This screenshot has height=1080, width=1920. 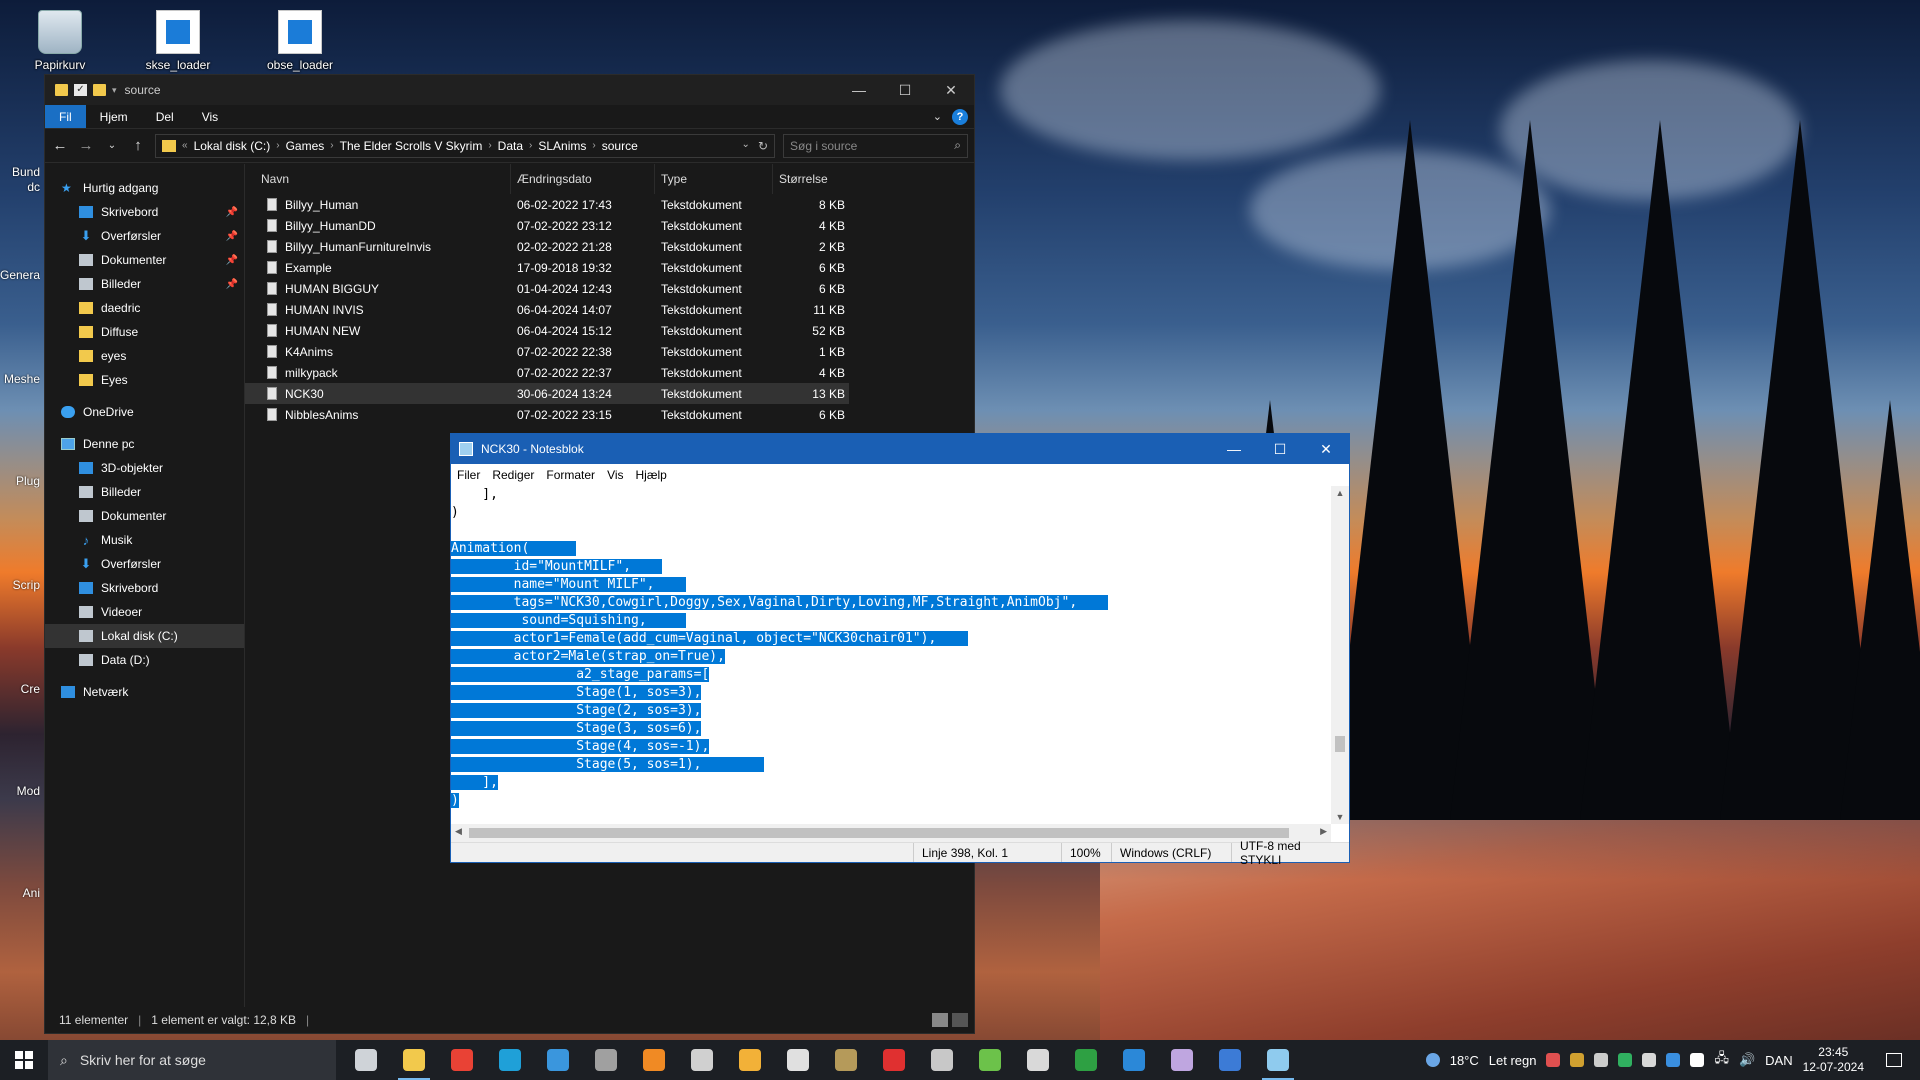 I want to click on nav-item-folder: Diffuse, so click(x=144, y=332).